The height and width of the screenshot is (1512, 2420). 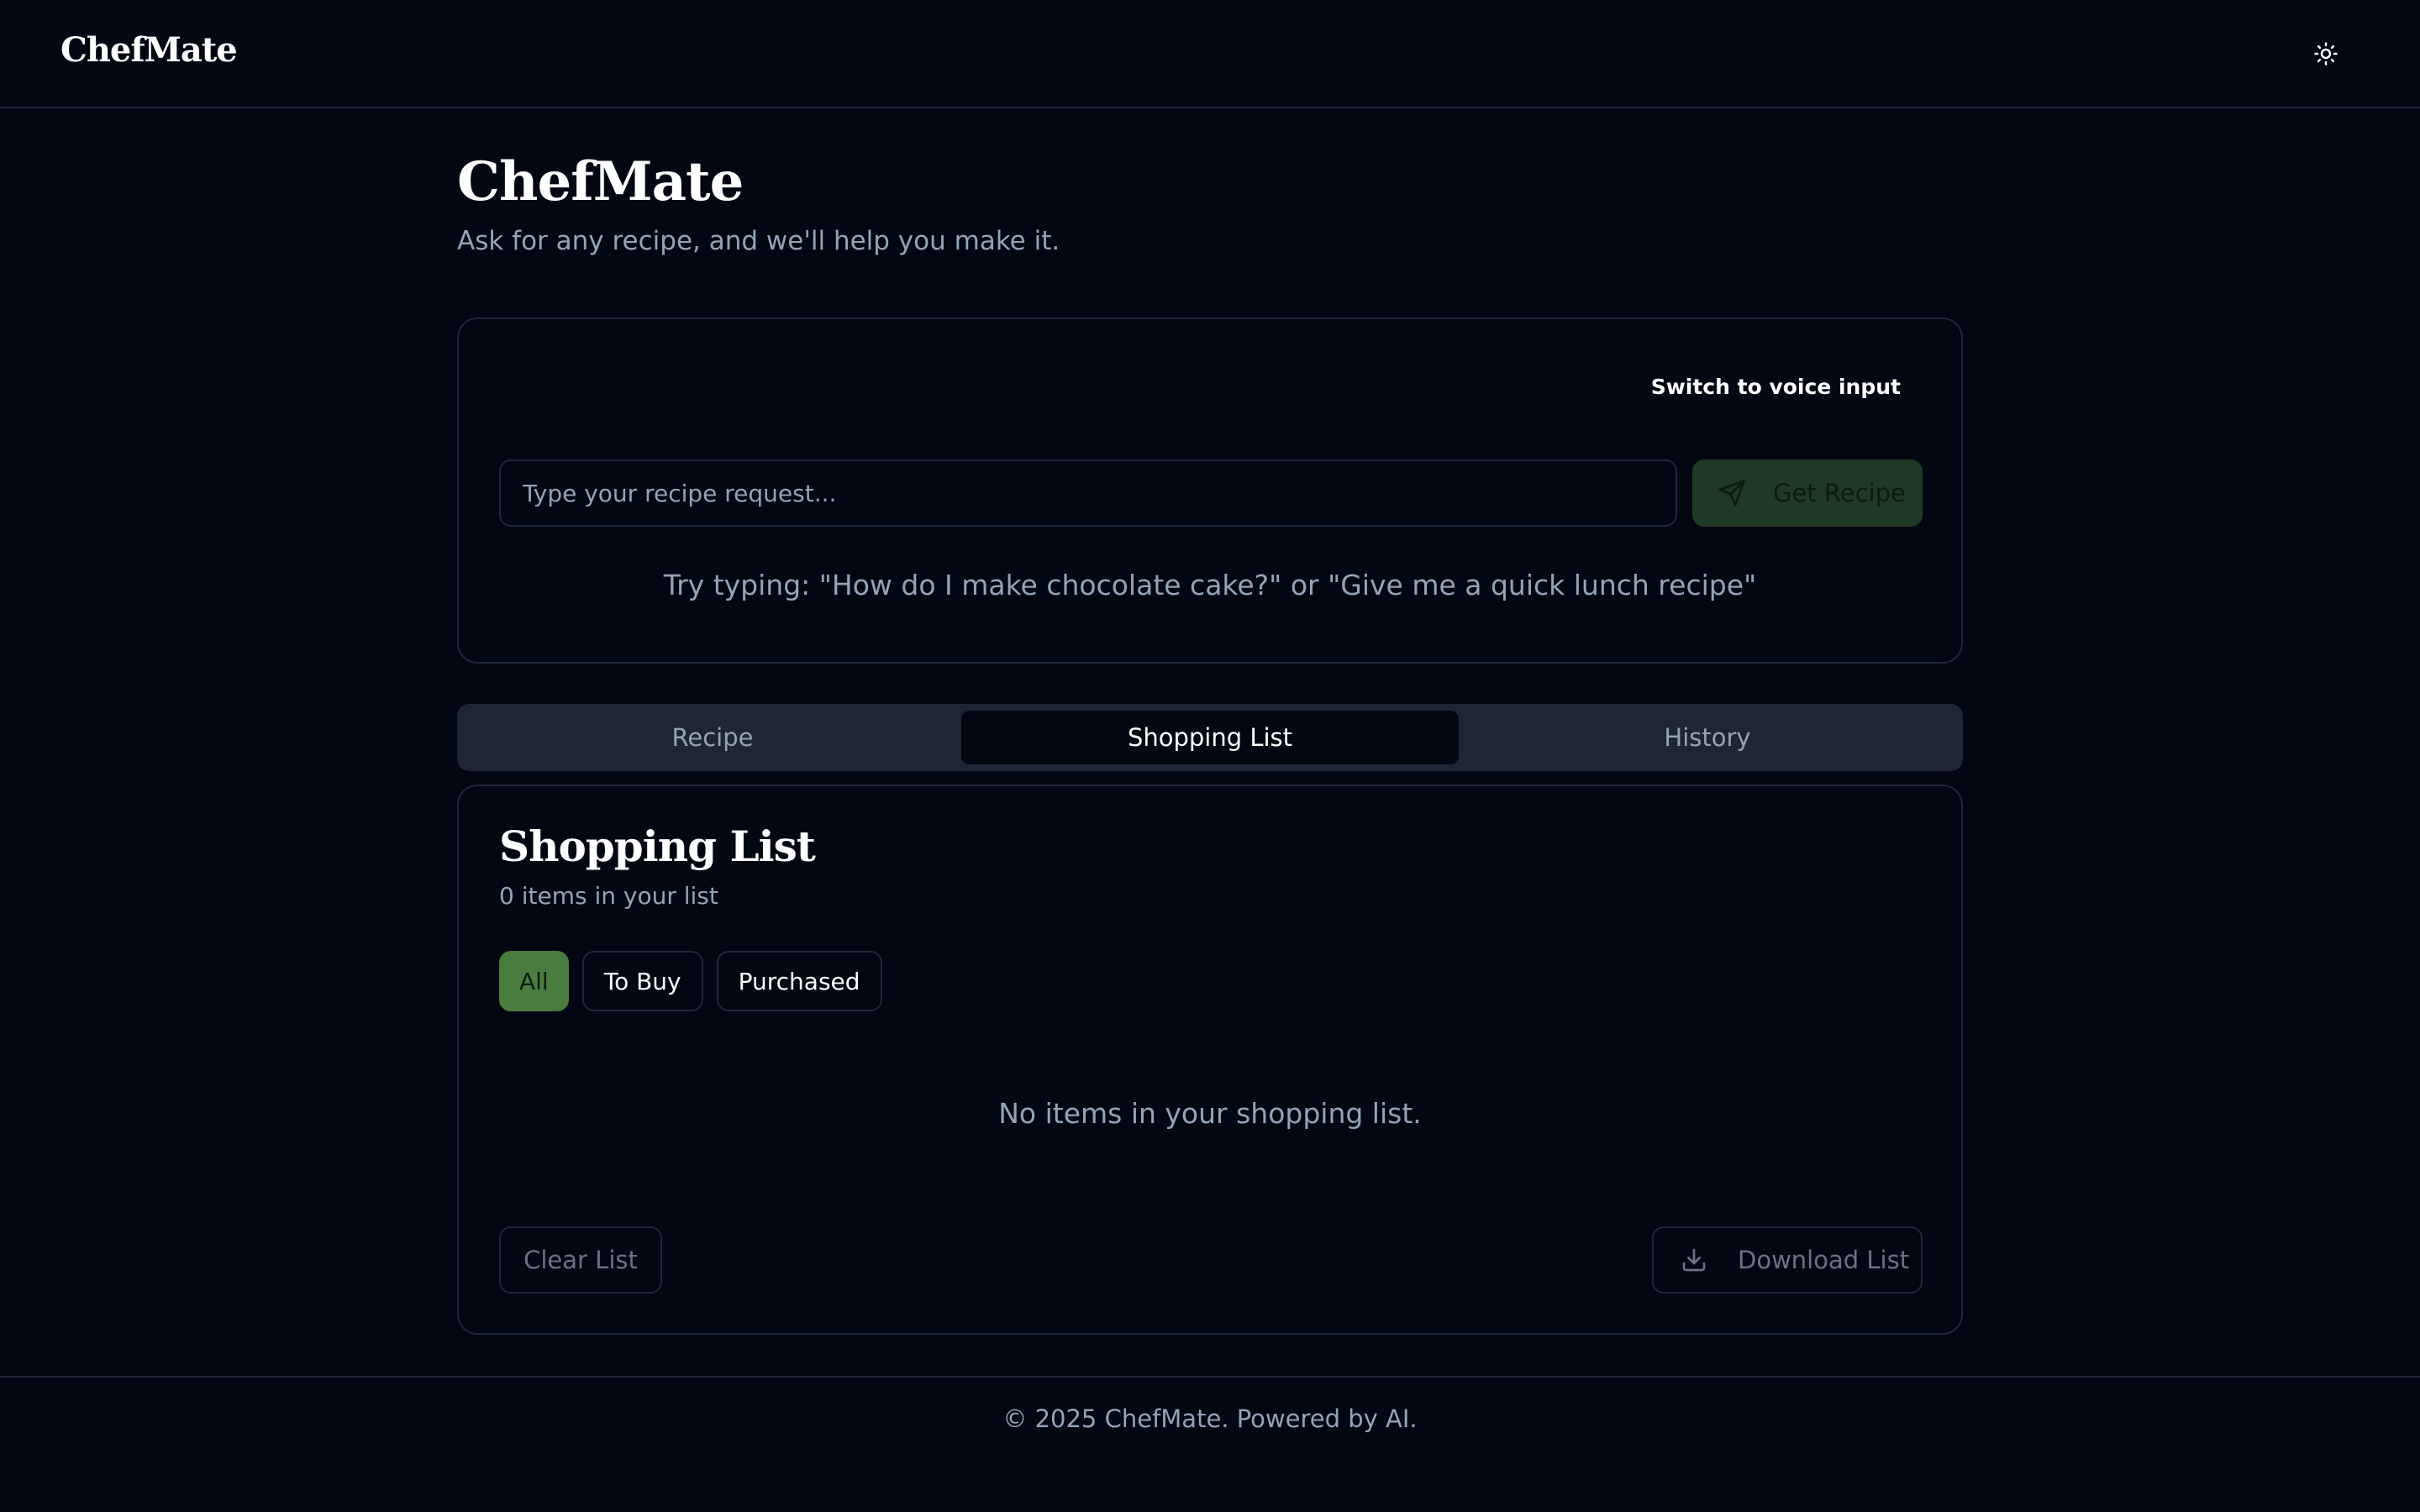 I want to click on tab-recipe: Recipe, so click(x=712, y=737).